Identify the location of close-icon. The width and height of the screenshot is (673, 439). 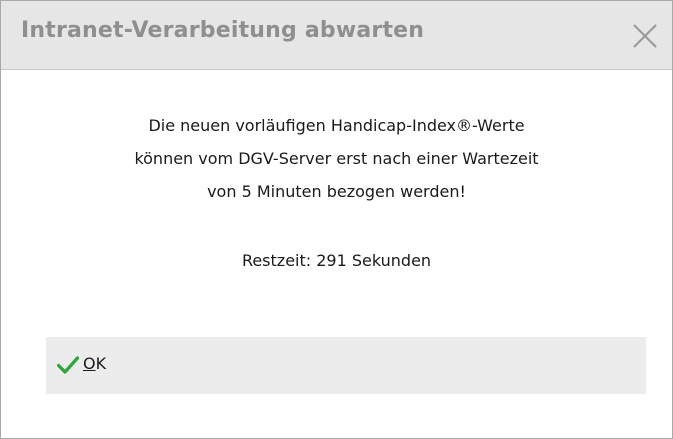
(645, 36).